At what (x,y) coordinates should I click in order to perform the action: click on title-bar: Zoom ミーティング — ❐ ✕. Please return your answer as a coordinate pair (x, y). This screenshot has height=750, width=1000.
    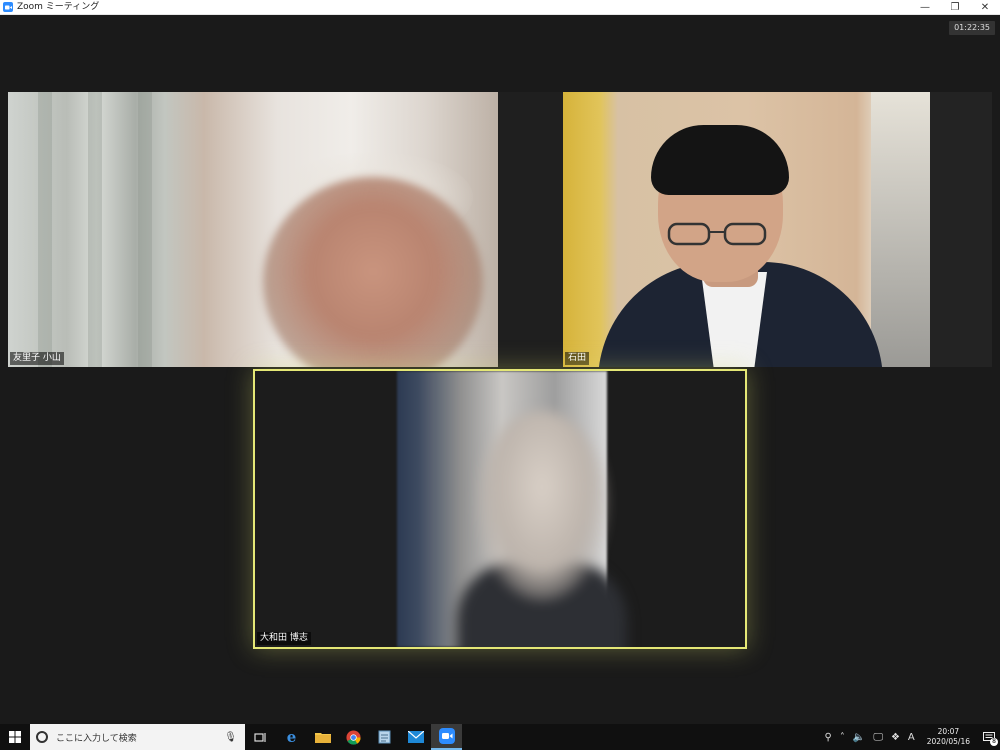
    Looking at the image, I should click on (500, 7).